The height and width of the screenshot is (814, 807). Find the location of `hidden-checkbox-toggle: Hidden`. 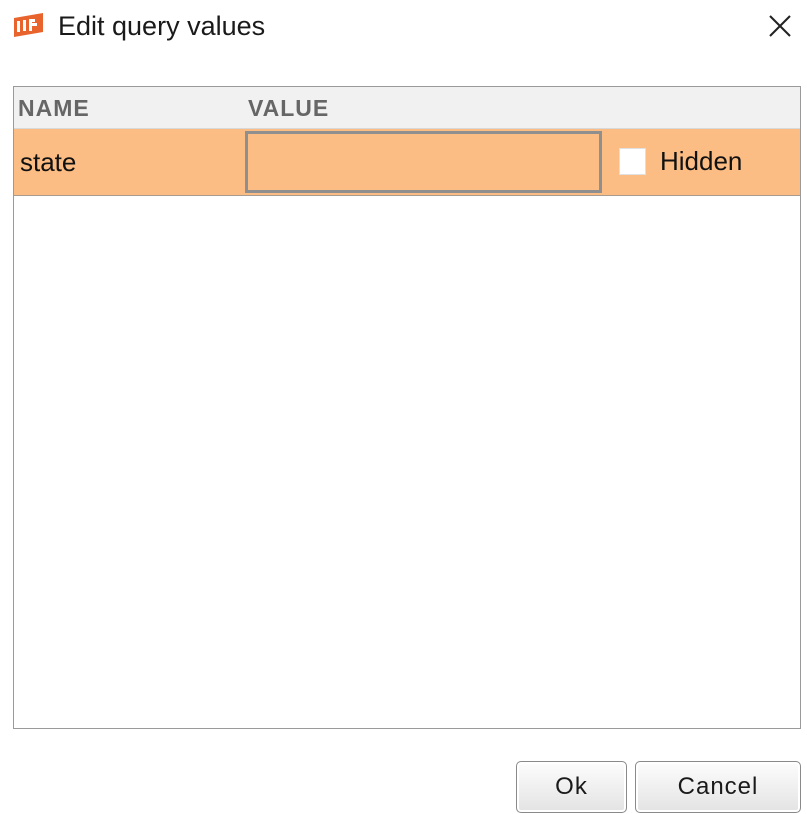

hidden-checkbox-toggle: Hidden is located at coordinates (680, 161).